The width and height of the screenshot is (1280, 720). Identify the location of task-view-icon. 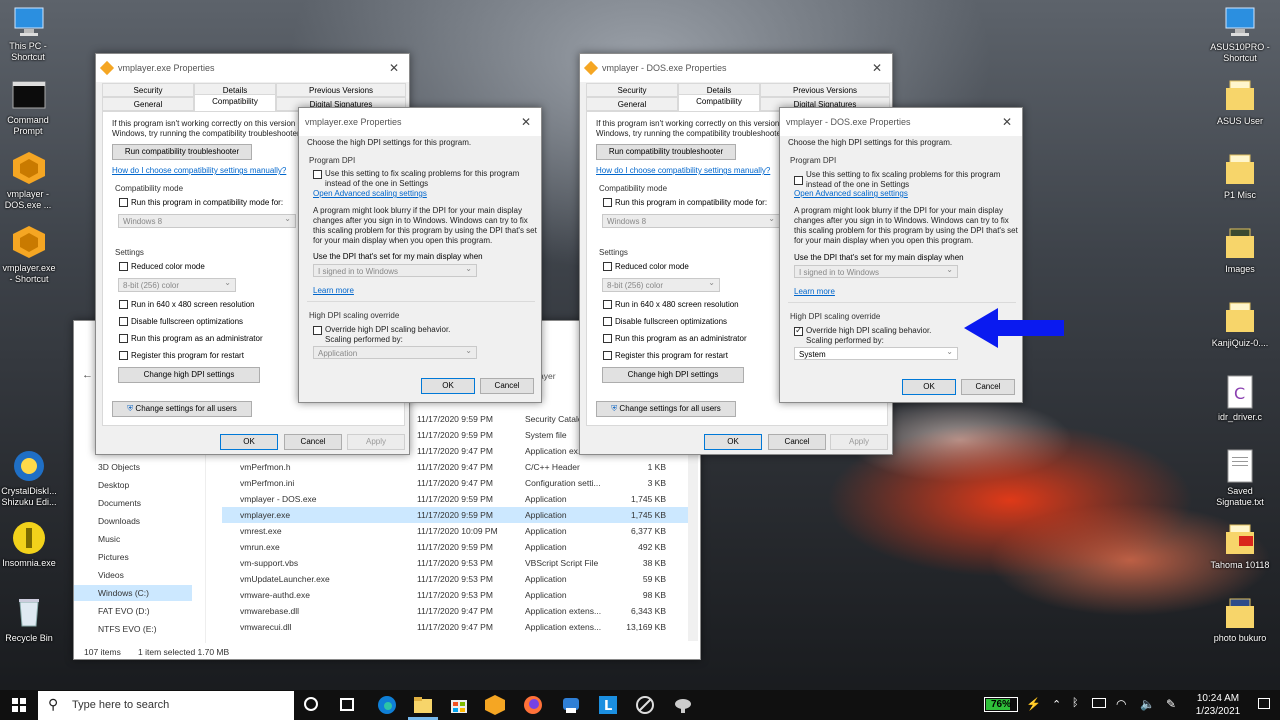
(347, 704).